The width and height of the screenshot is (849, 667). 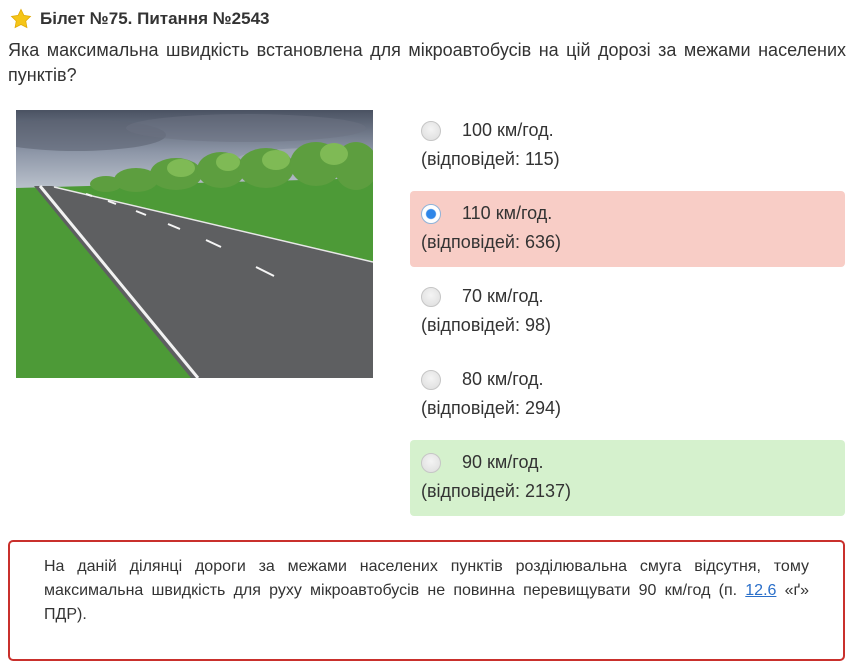 I want to click on answer-option-2: 110 км/год. (відповідей: 636), so click(x=627, y=229).